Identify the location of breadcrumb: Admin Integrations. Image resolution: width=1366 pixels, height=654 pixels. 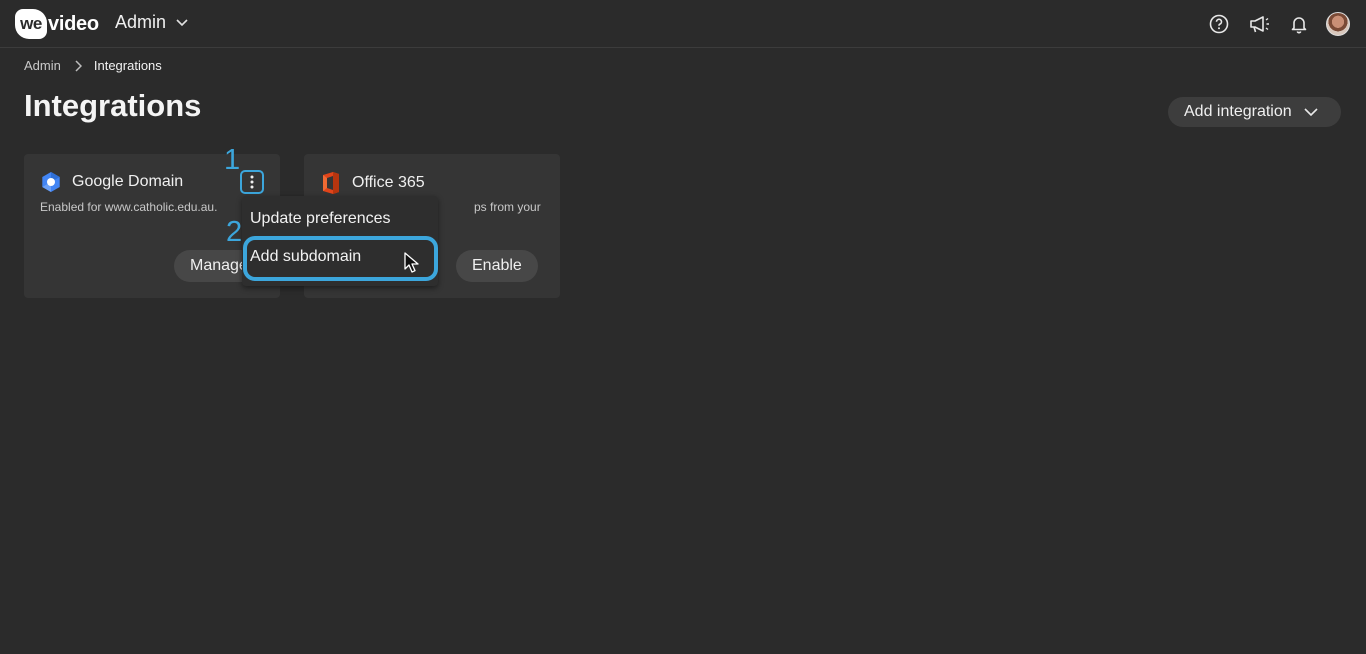
(93, 65).